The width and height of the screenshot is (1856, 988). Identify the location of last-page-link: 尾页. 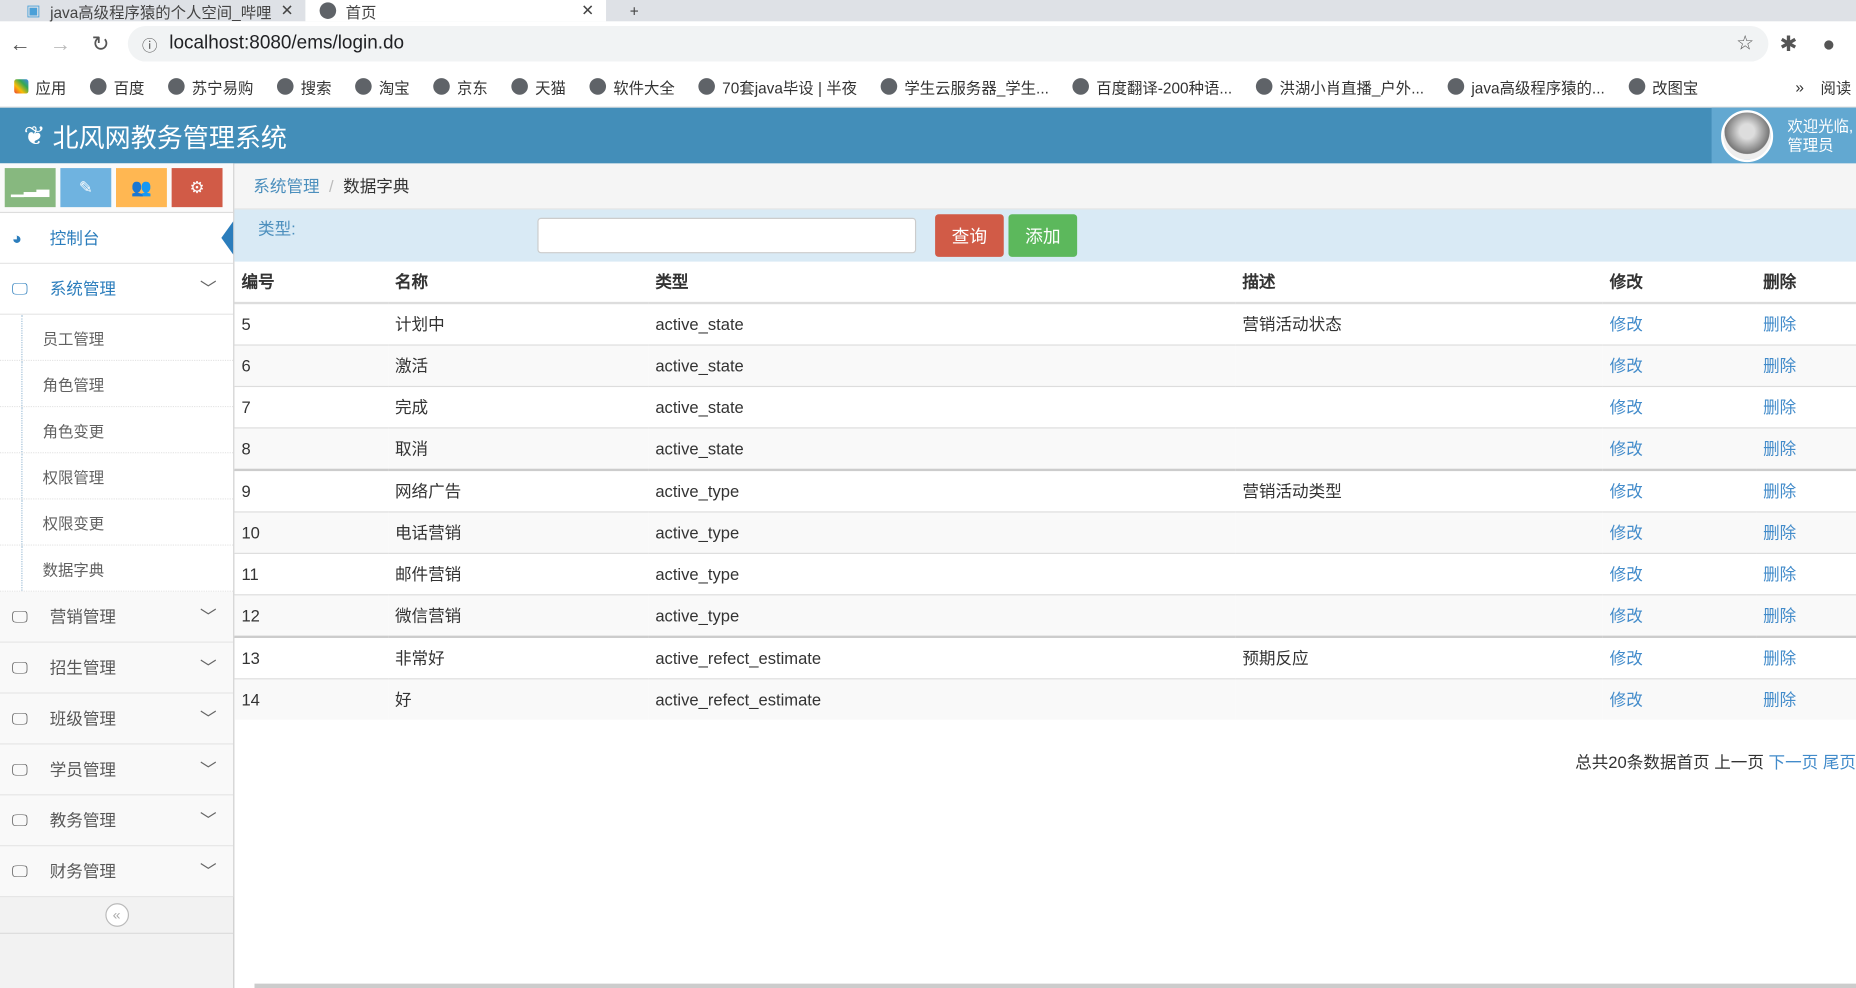
(1839, 762).